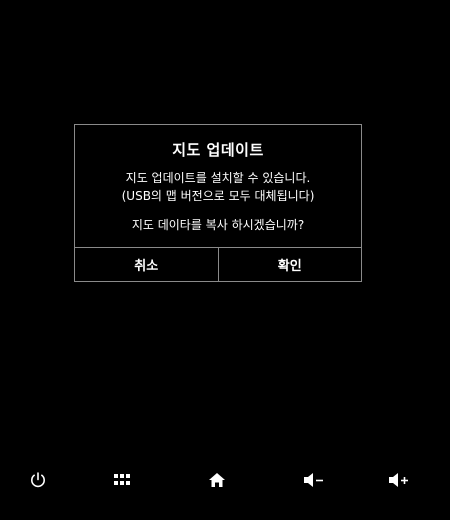  What do you see at coordinates (38, 480) in the screenshot?
I see `power-icon` at bounding box center [38, 480].